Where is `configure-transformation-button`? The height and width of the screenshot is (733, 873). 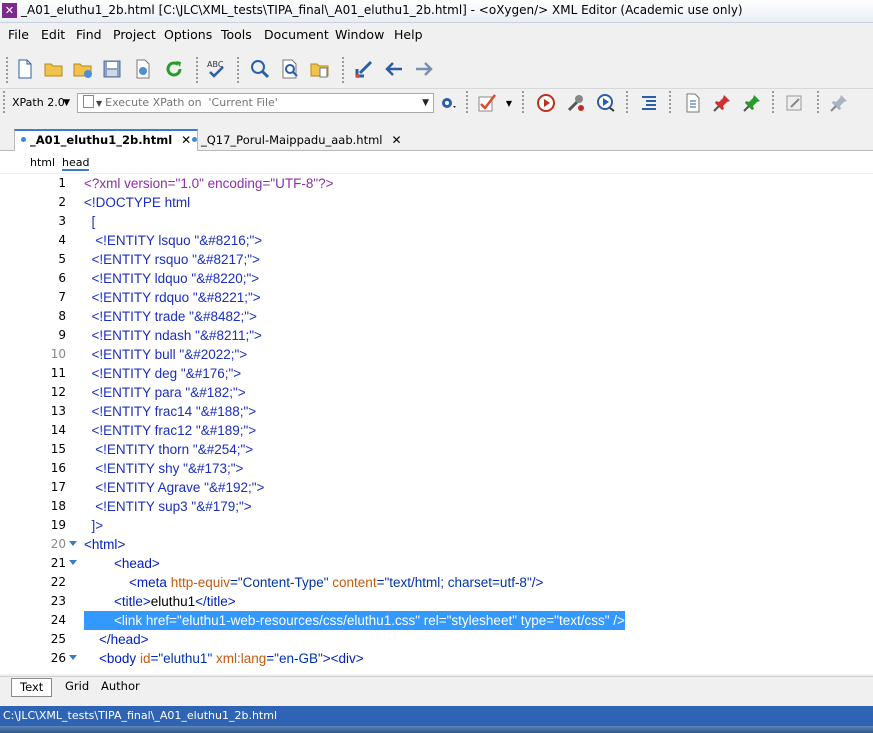 configure-transformation-button is located at coordinates (576, 103).